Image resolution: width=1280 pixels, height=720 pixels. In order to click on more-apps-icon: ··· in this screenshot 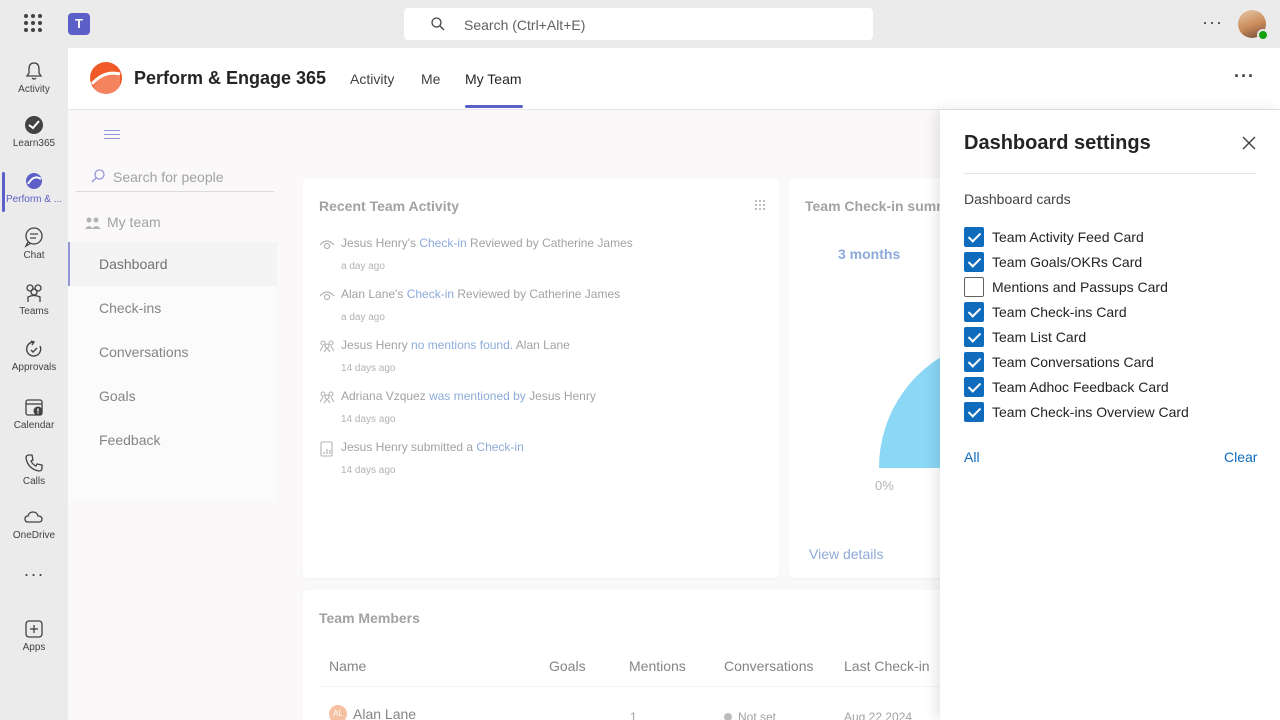, I will do `click(34, 574)`.